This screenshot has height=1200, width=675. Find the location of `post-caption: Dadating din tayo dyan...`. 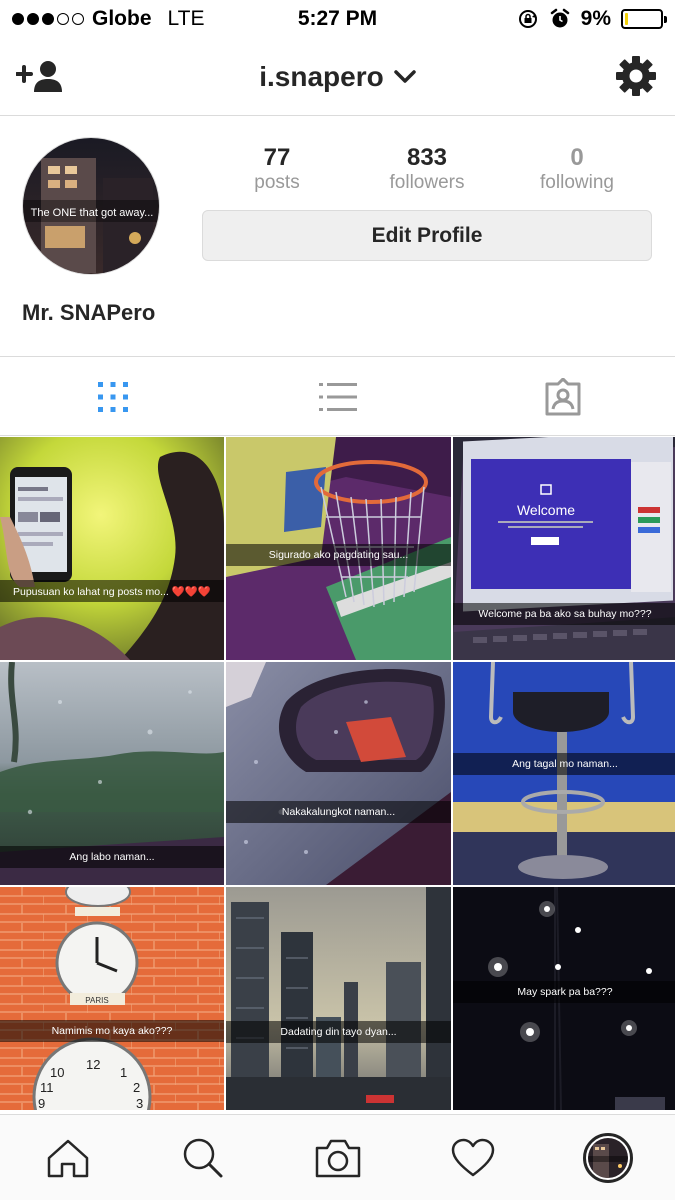

post-caption: Dadating din tayo dyan... is located at coordinates (338, 1032).